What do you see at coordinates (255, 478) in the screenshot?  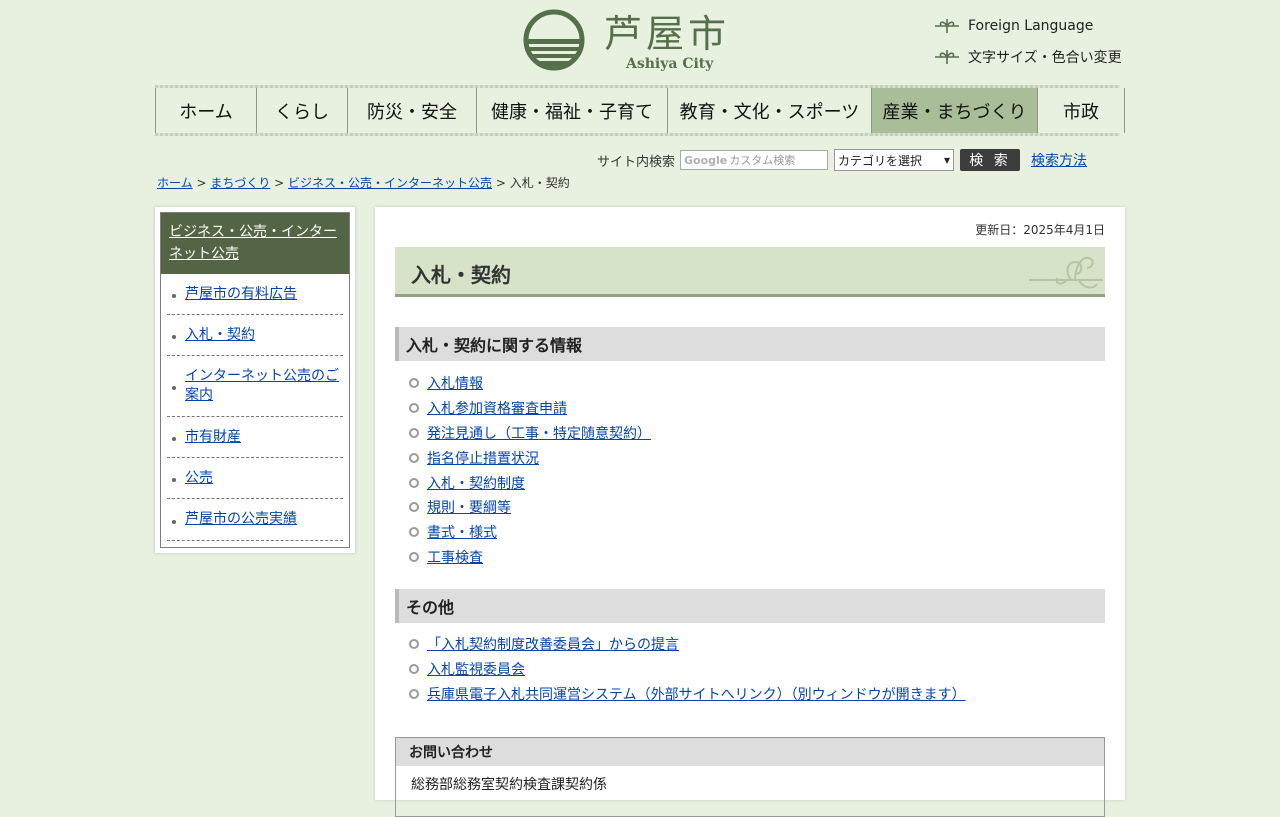 I see `sidebar-item-public-sale: 公売` at bounding box center [255, 478].